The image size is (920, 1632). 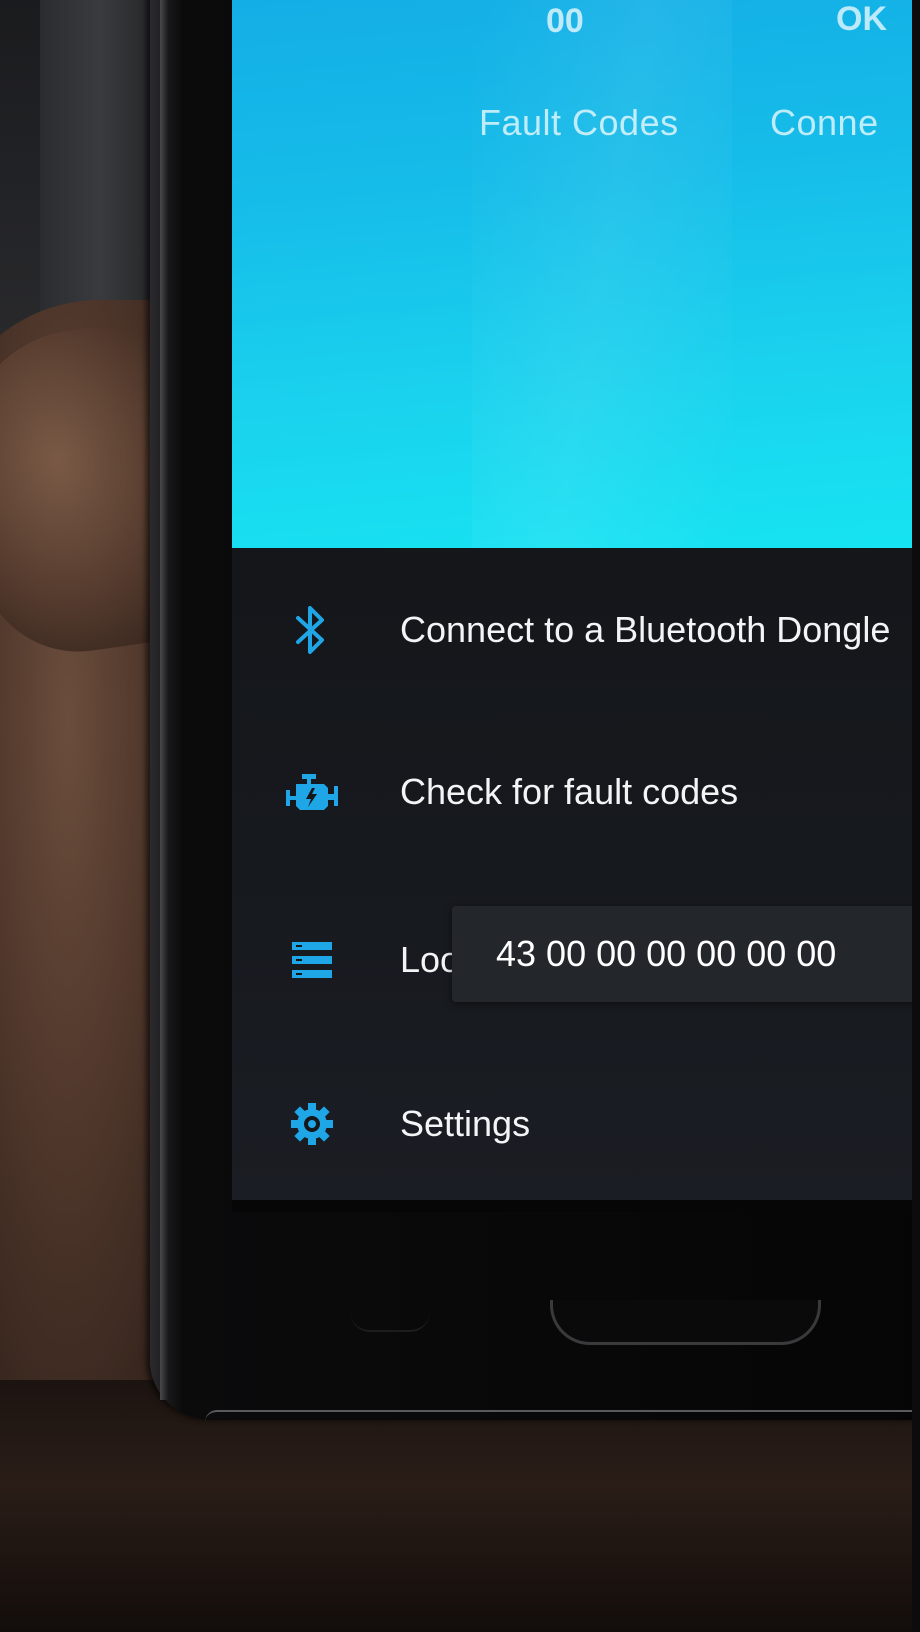 I want to click on phone-bottom-edge, so click(x=562, y=1416).